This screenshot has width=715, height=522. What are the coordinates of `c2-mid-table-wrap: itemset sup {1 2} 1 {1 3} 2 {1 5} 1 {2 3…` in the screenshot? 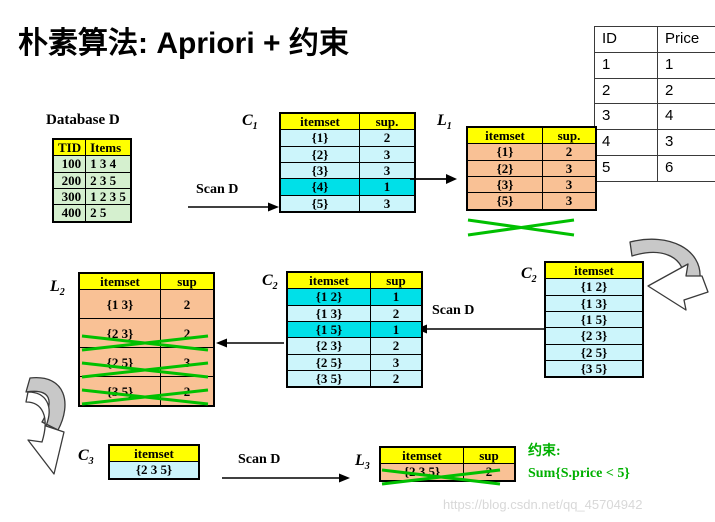 It's located at (354, 330).